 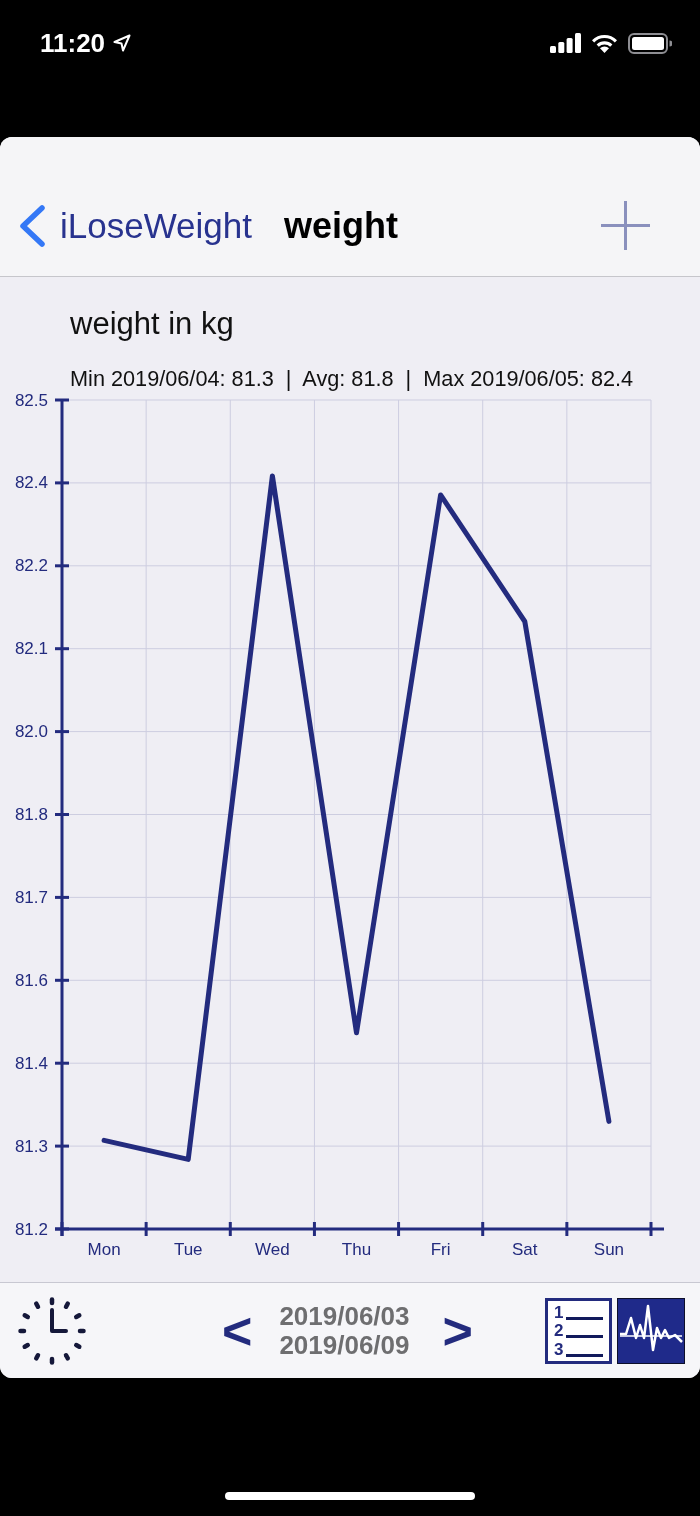 What do you see at coordinates (237, 1330) in the screenshot?
I see `previous-button: <` at bounding box center [237, 1330].